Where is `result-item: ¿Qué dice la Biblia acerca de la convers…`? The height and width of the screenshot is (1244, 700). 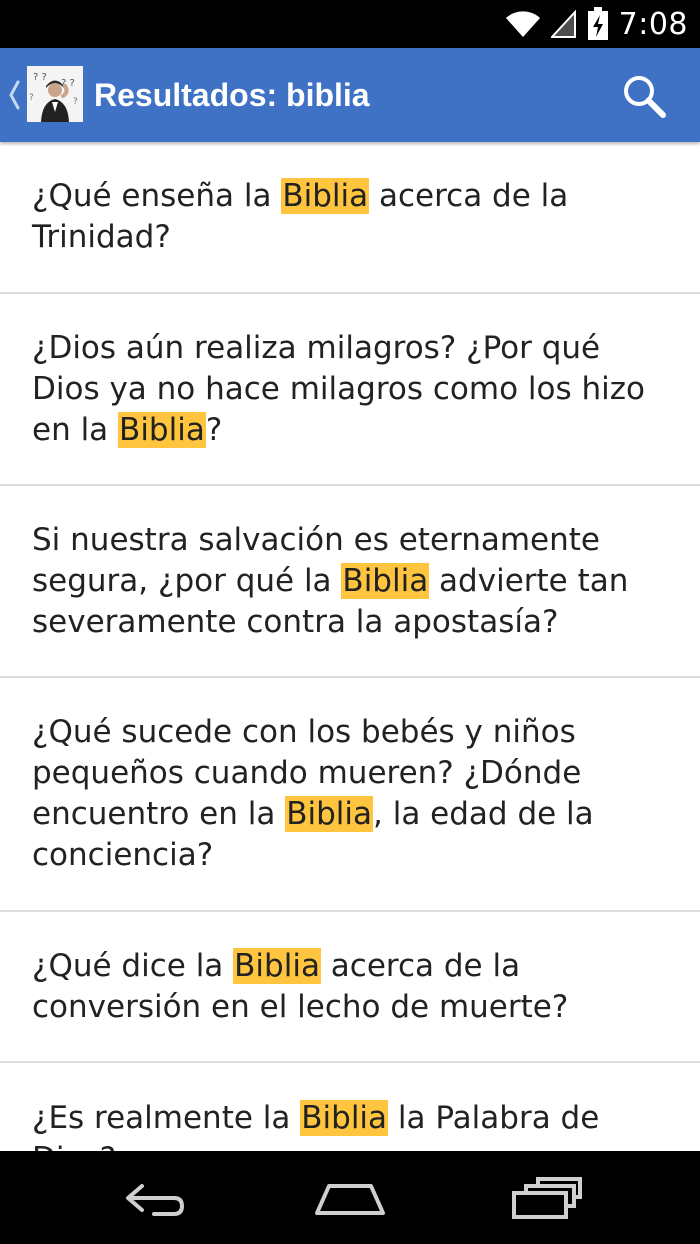 result-item: ¿Qué dice la Biblia acerca de la convers… is located at coordinates (350, 987).